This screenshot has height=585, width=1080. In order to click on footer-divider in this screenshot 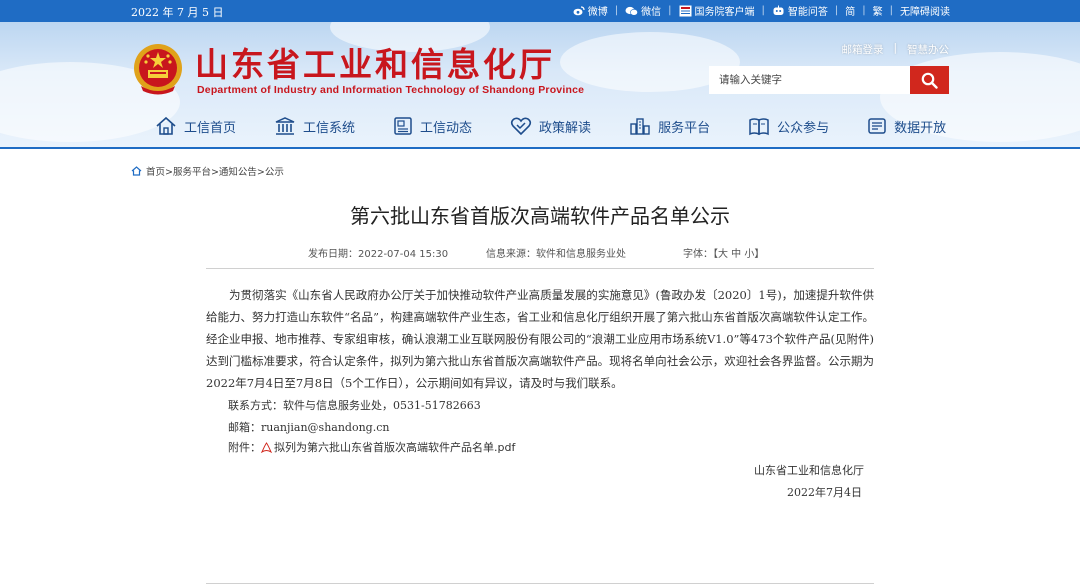, I will do `click(540, 583)`.